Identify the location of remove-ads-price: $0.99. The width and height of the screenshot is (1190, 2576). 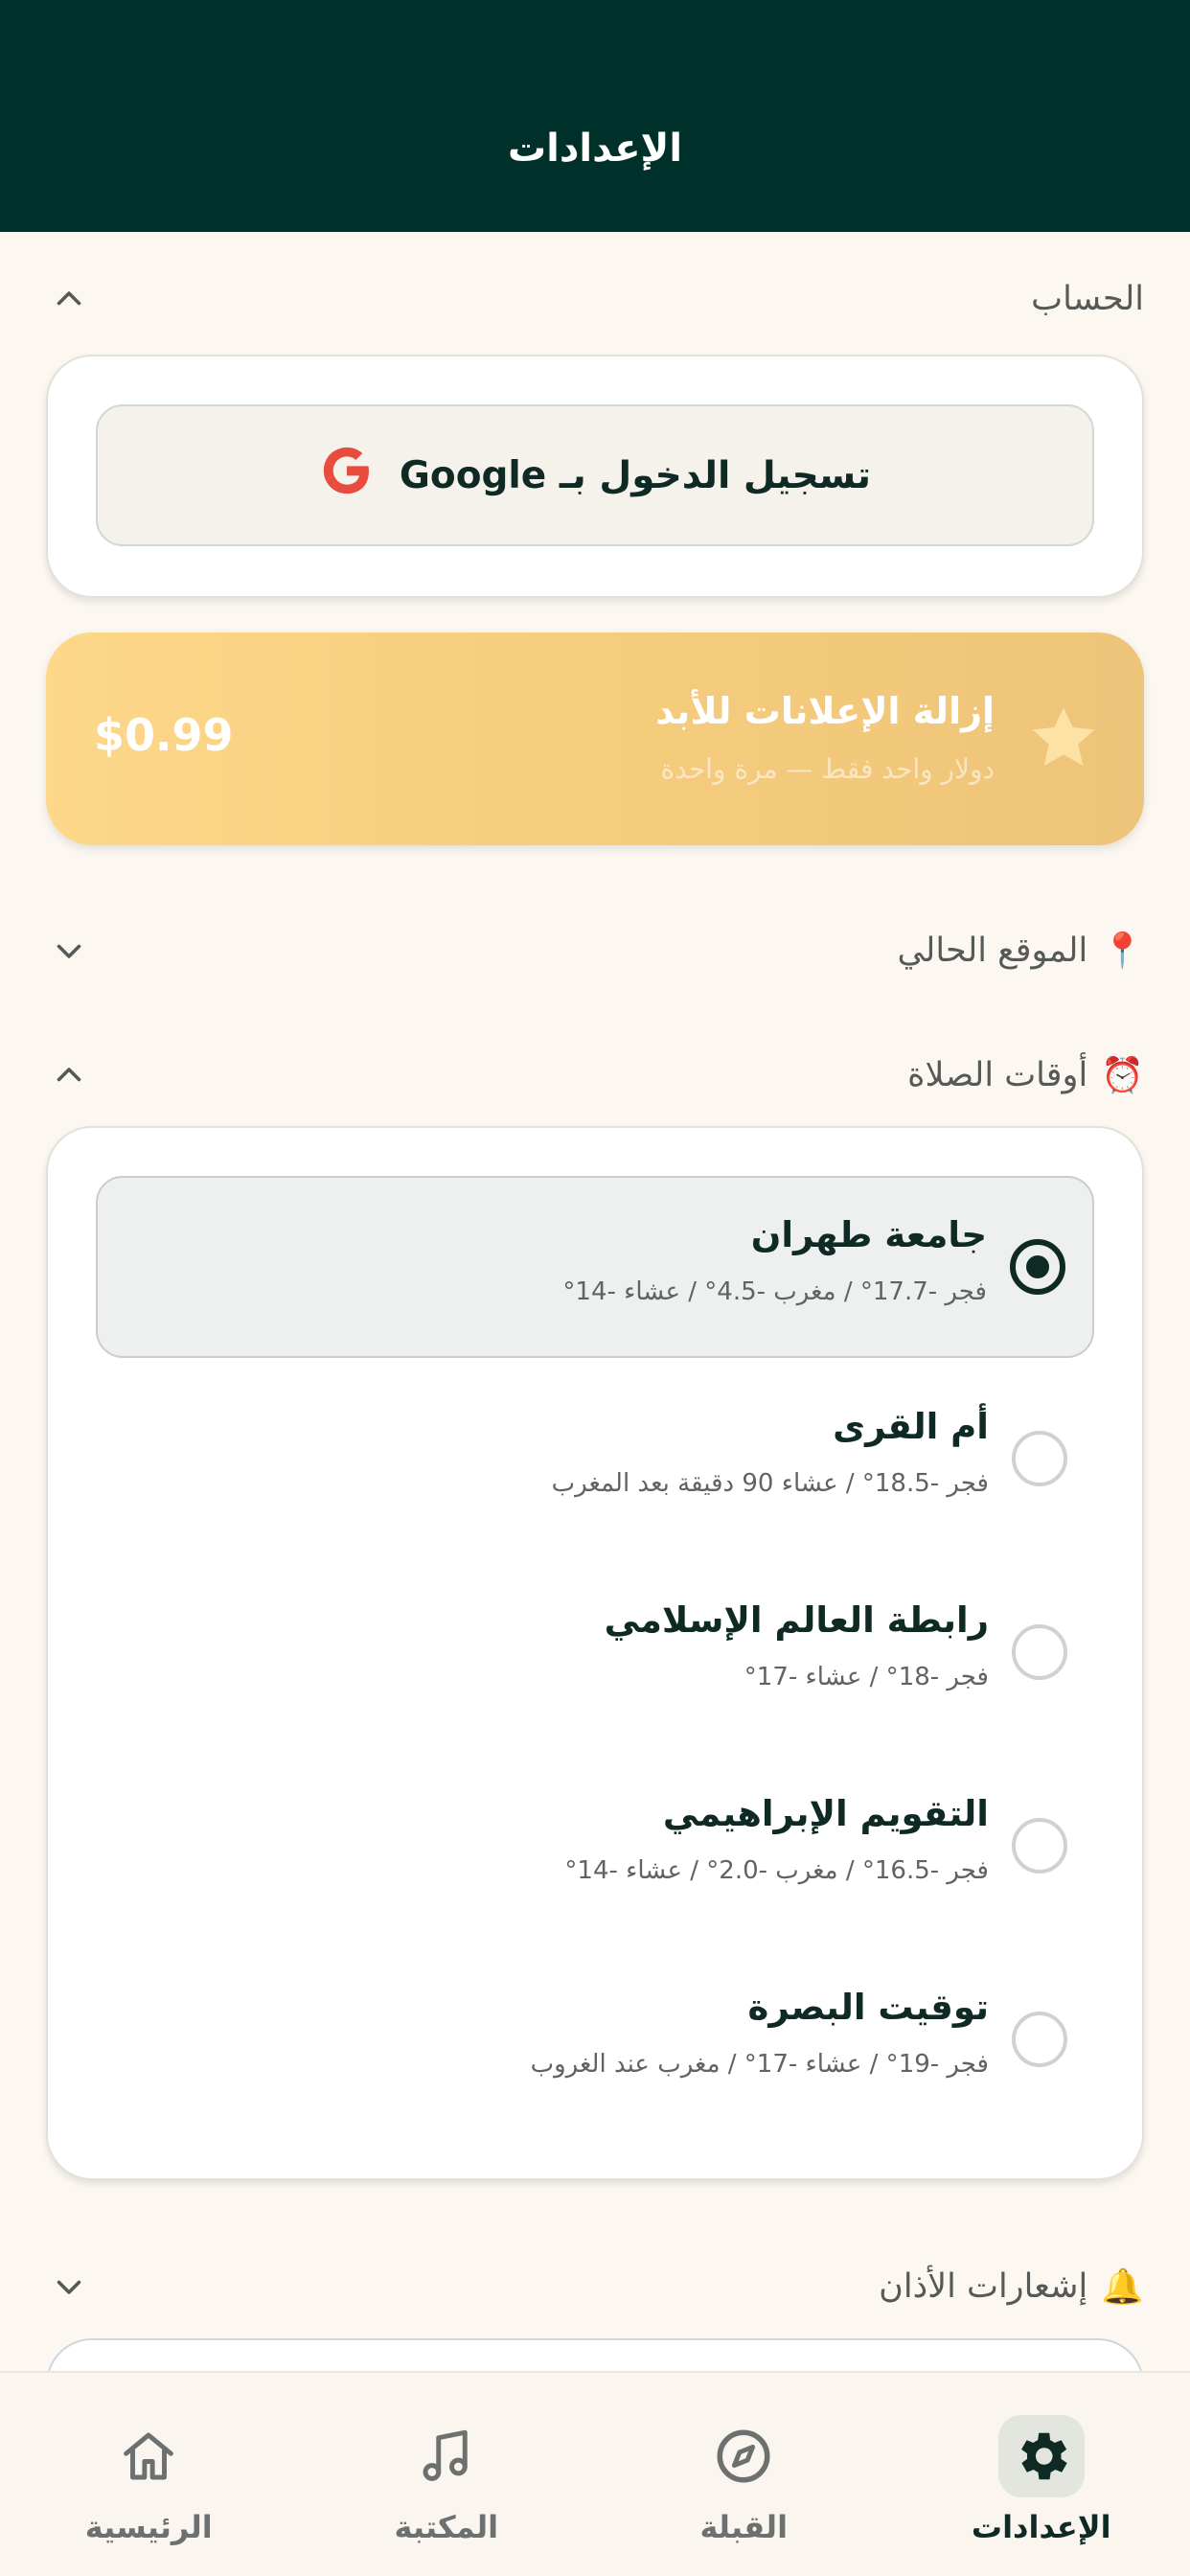
(164, 735).